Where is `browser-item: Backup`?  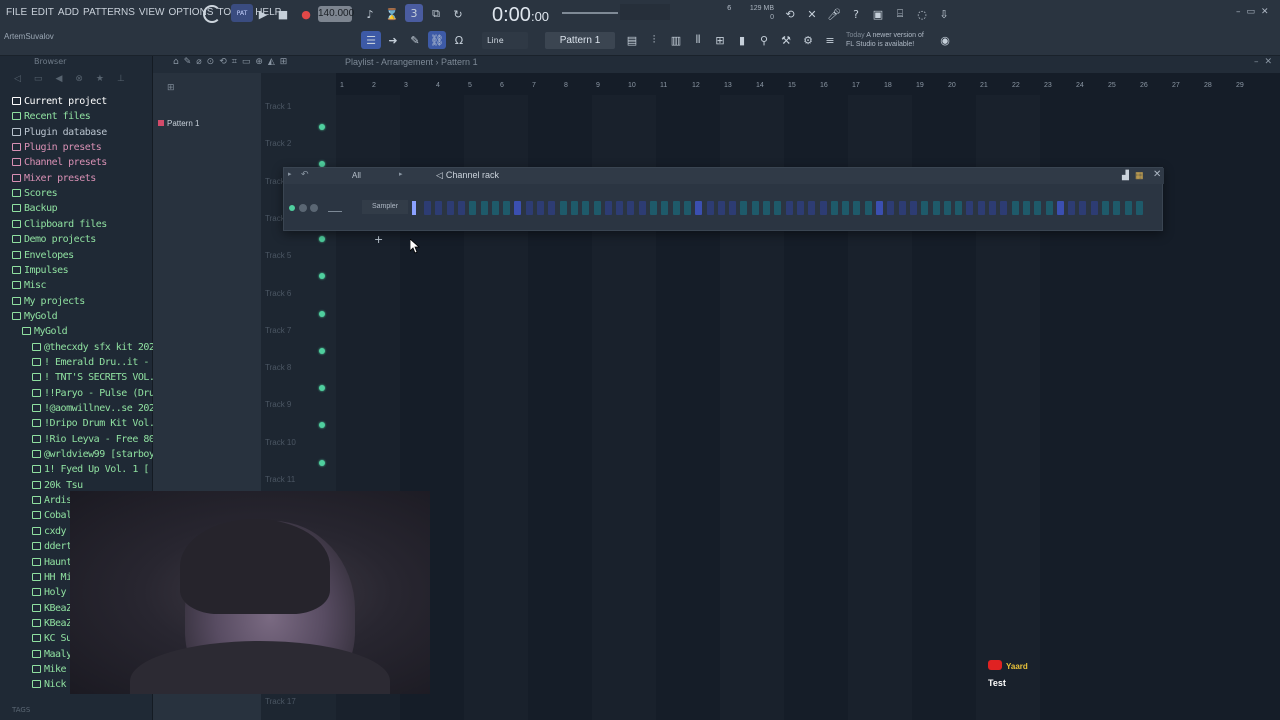
browser-item: Backup is located at coordinates (35, 208).